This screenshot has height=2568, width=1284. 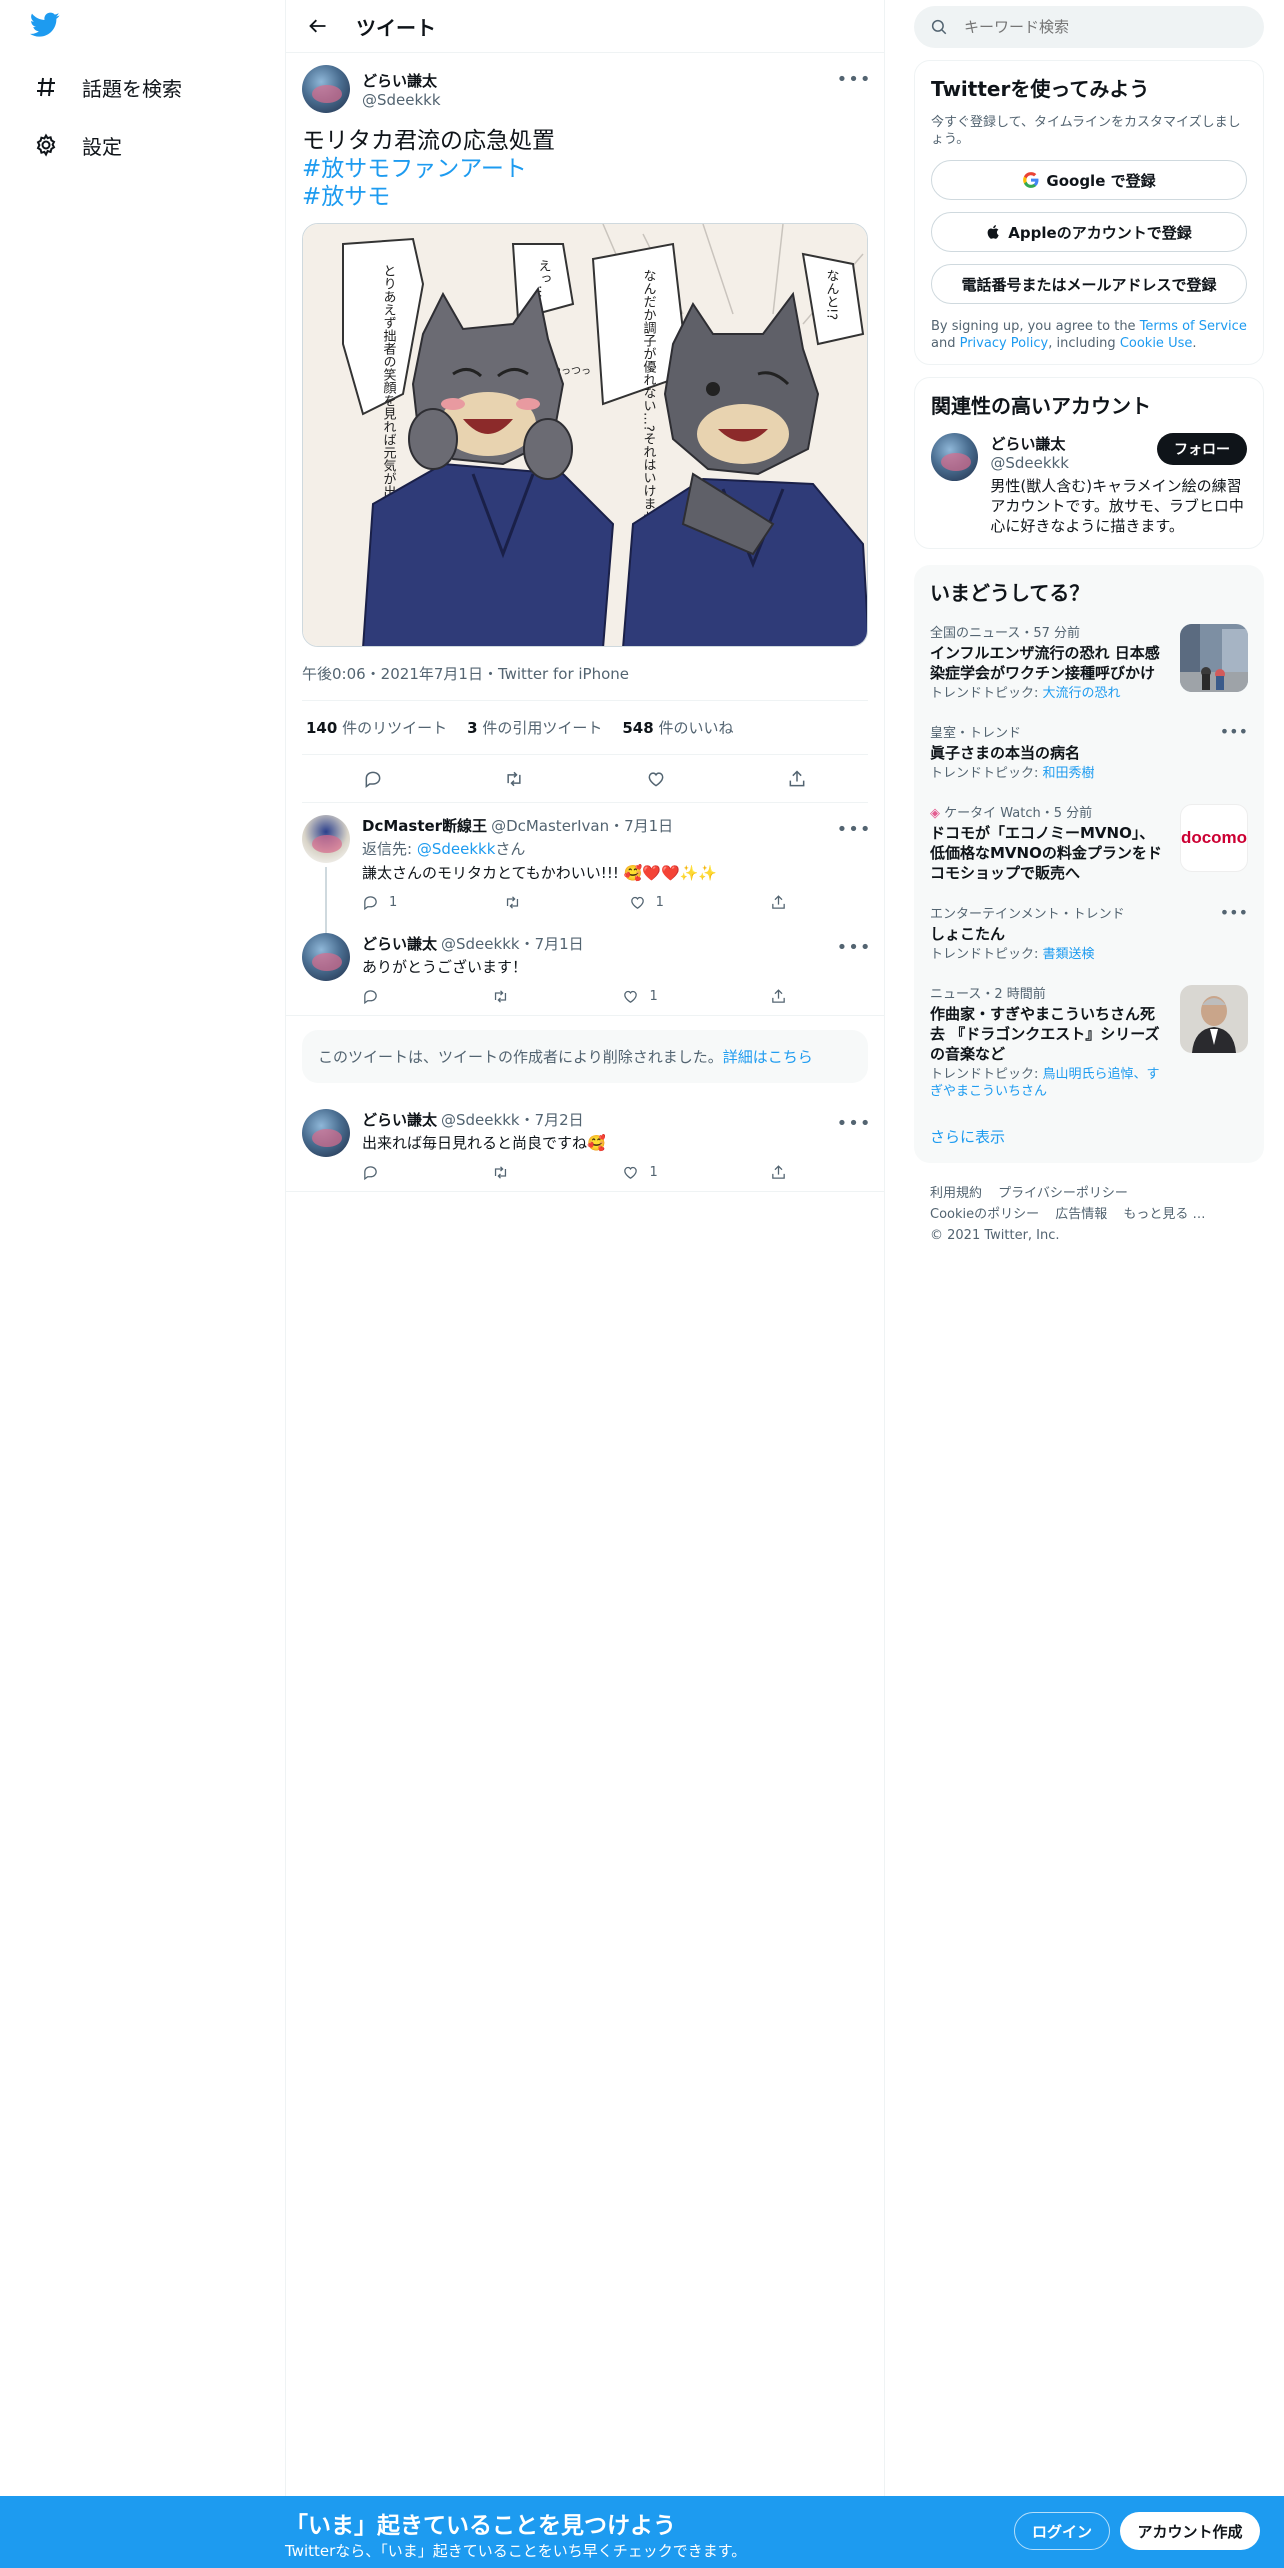 I want to click on footer-link: プライバシーポリシー, so click(x=1063, y=1193).